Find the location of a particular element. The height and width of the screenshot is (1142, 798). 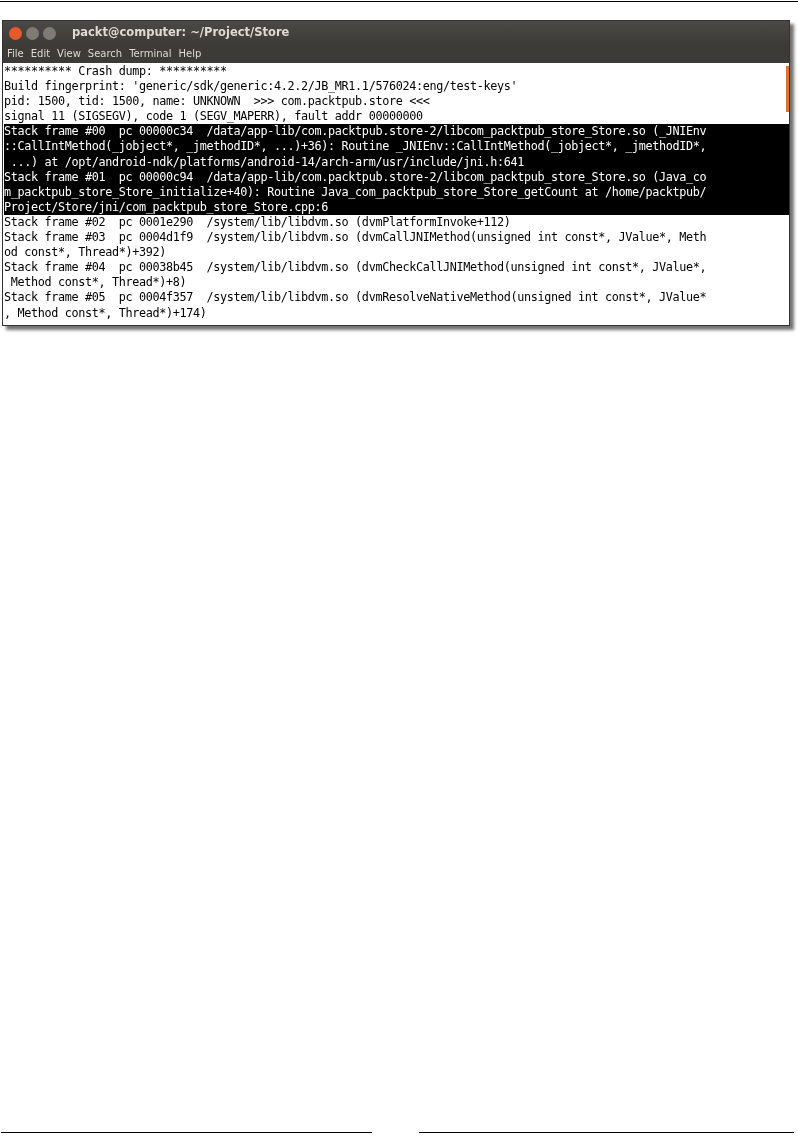

terminal-line: Stack frame #04 pc 00038b45 /system/lib/libdvm.so (dvmCheckCallJNIMethod(unsigned int const*, JValue*, is located at coordinates (356, 268).